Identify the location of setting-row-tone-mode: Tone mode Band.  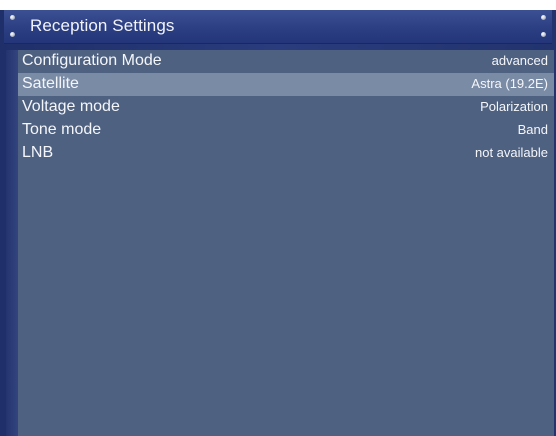
(286, 130).